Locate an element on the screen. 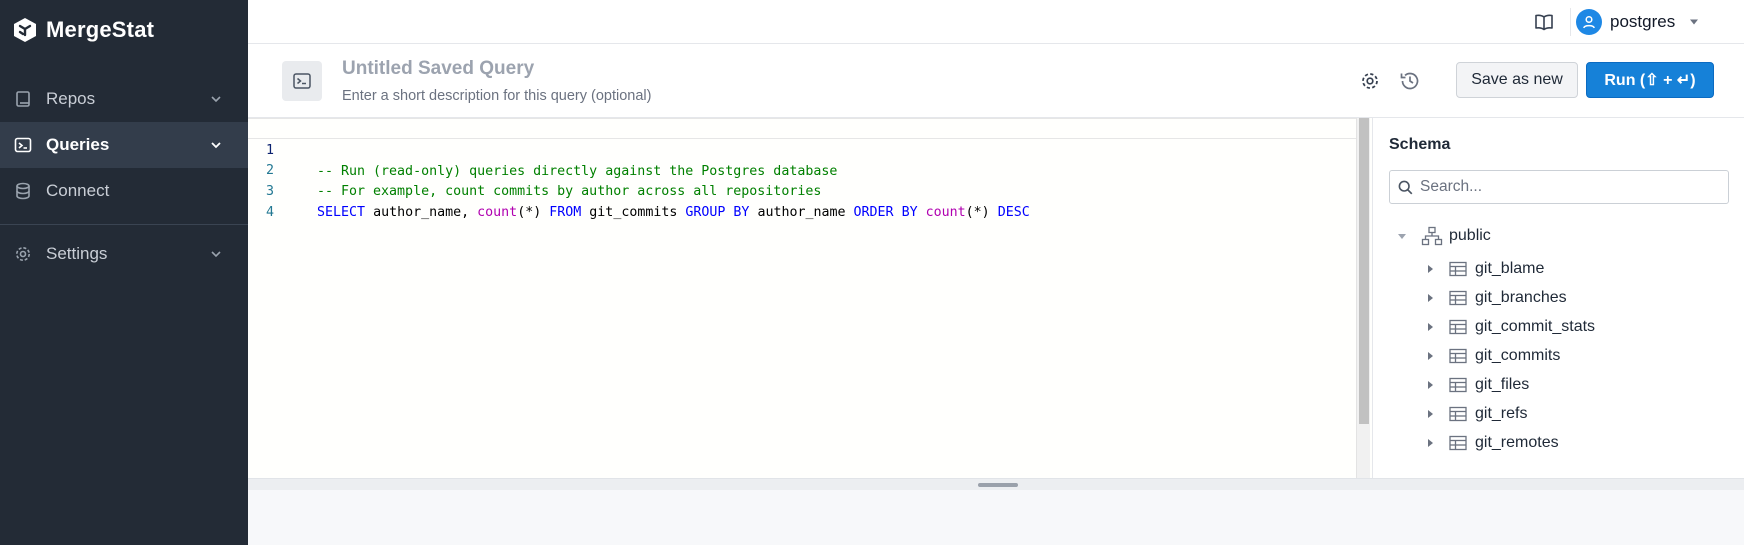 The height and width of the screenshot is (545, 1744). panel-resize-handle is located at coordinates (996, 484).